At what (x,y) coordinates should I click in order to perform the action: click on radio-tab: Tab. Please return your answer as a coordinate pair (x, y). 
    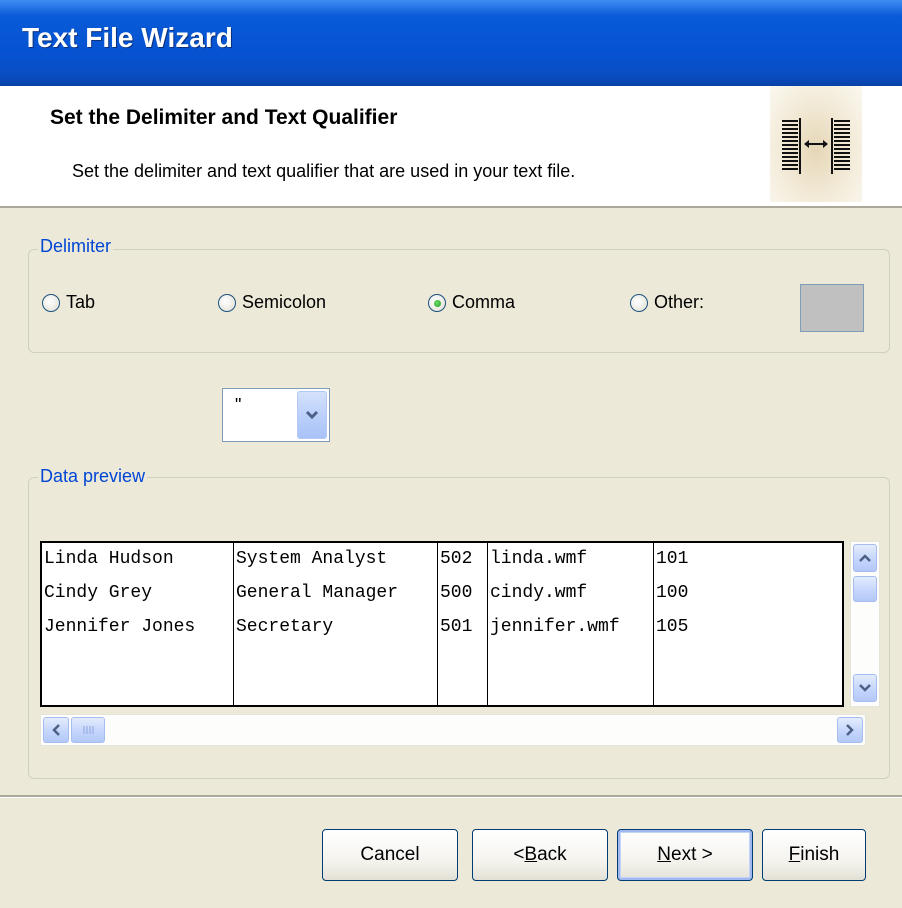
    Looking at the image, I should click on (68, 302).